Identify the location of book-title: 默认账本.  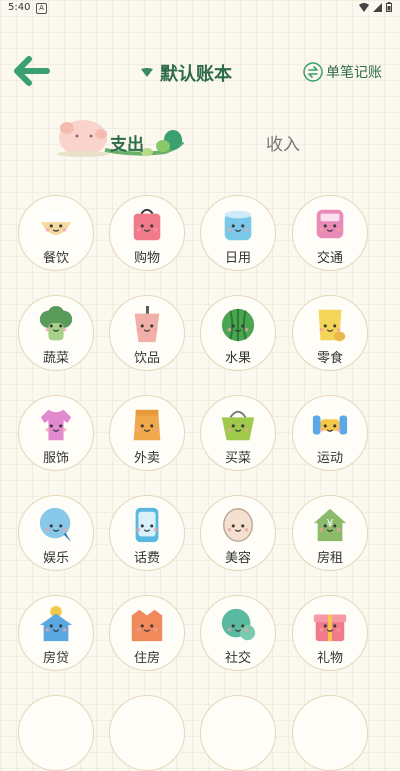
(196, 74).